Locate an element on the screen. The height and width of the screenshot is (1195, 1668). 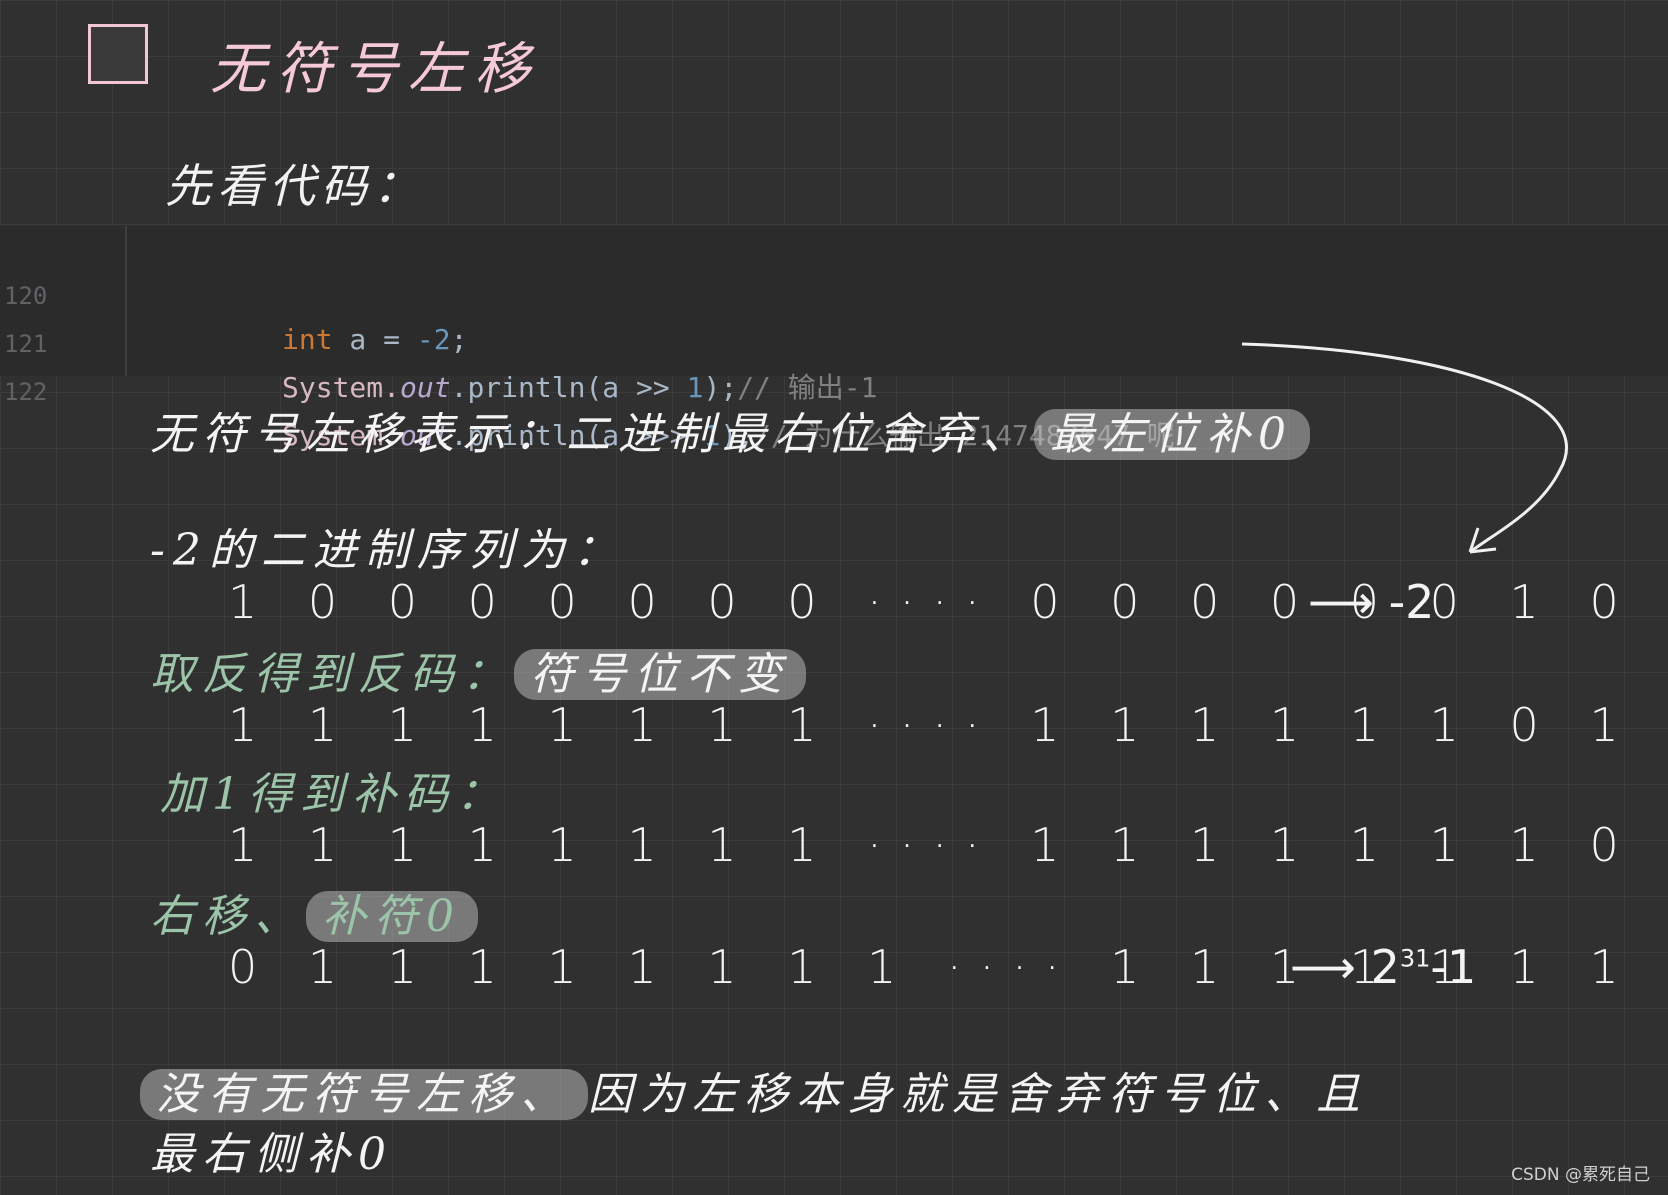
shift-label: 右移、 补符0 is located at coordinates (314, 912).